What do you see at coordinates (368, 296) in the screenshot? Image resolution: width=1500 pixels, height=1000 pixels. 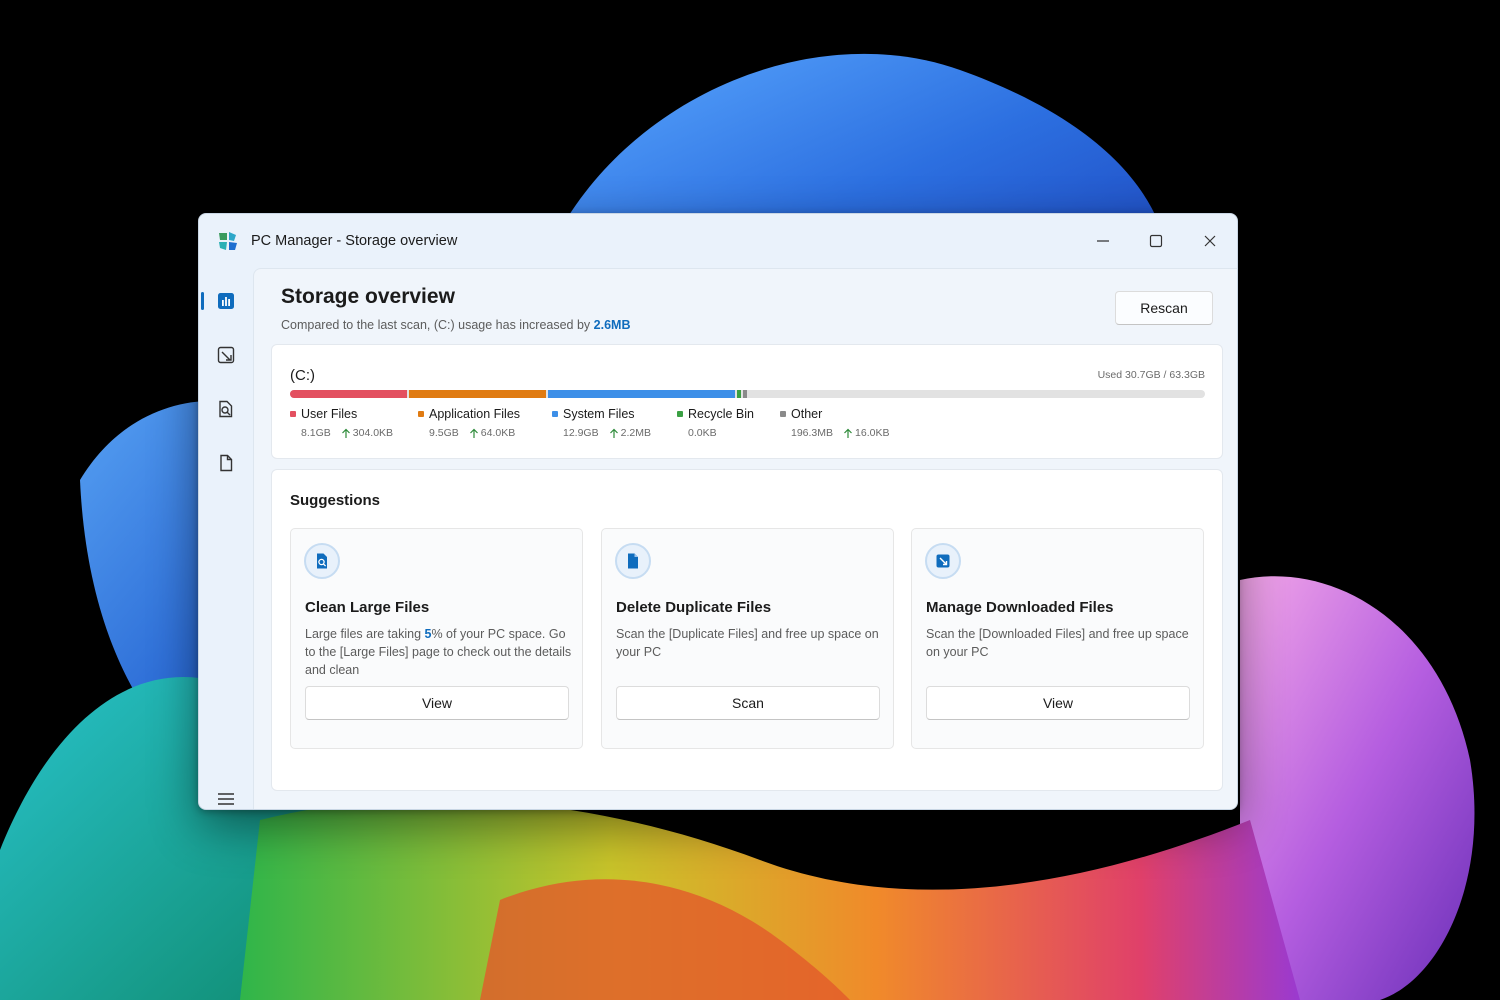 I see `page-title: Storage overview` at bounding box center [368, 296].